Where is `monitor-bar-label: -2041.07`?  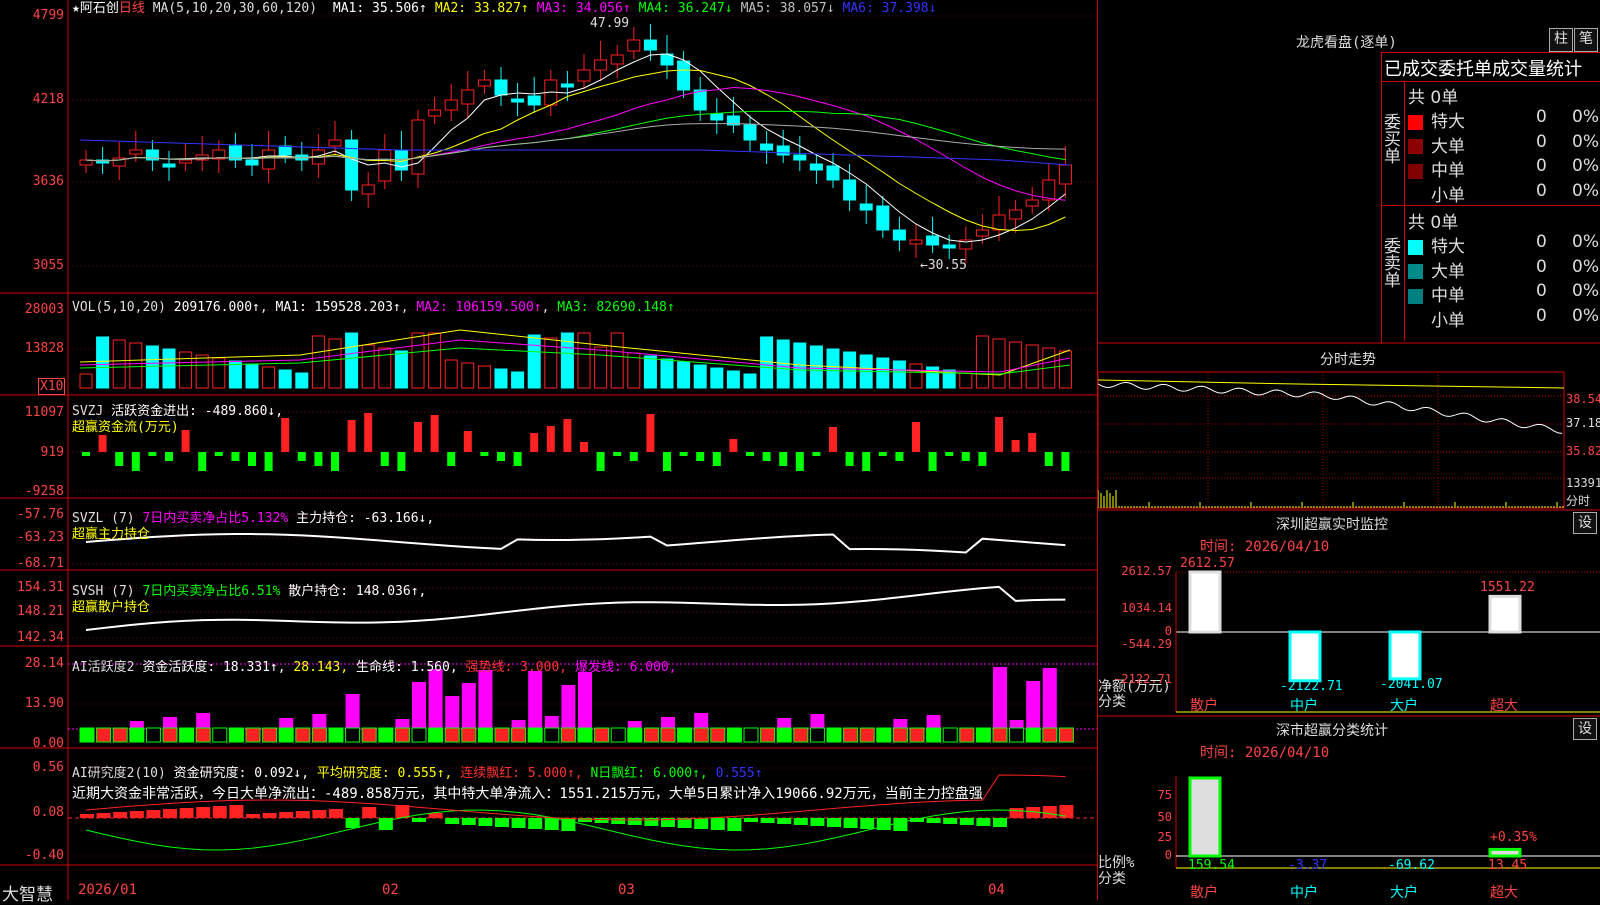 monitor-bar-label: -2041.07 is located at coordinates (1411, 684).